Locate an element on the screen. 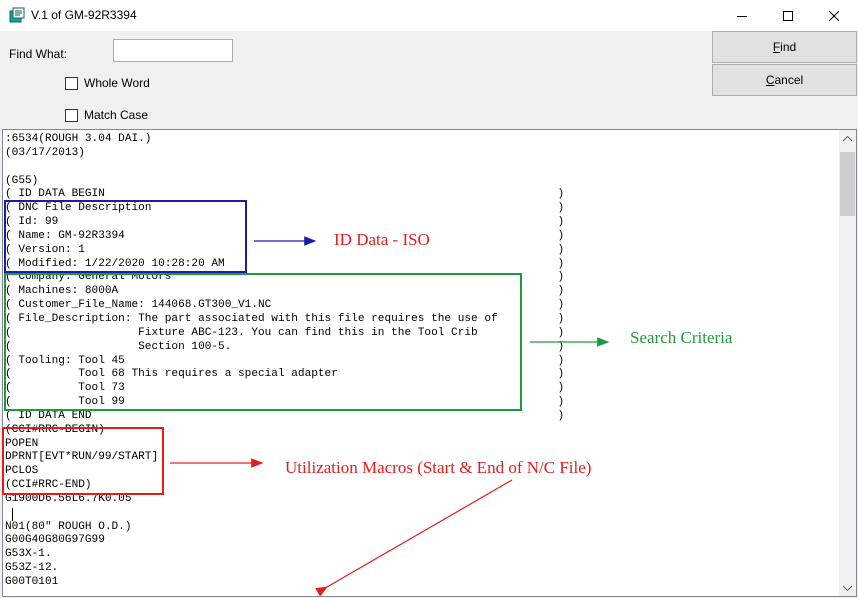 The image size is (858, 598). whole-word-checkbox: Whole Word is located at coordinates (107, 83).